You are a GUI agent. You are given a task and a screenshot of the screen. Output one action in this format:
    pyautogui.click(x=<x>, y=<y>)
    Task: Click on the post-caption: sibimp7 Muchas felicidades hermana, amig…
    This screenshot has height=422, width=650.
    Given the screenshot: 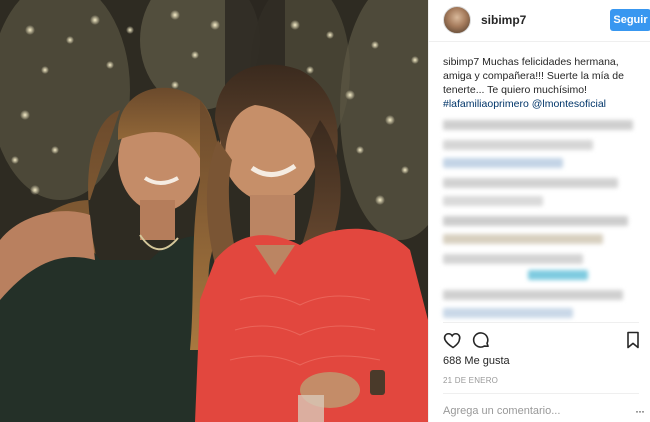 What is the action you would take?
    pyautogui.click(x=543, y=83)
    